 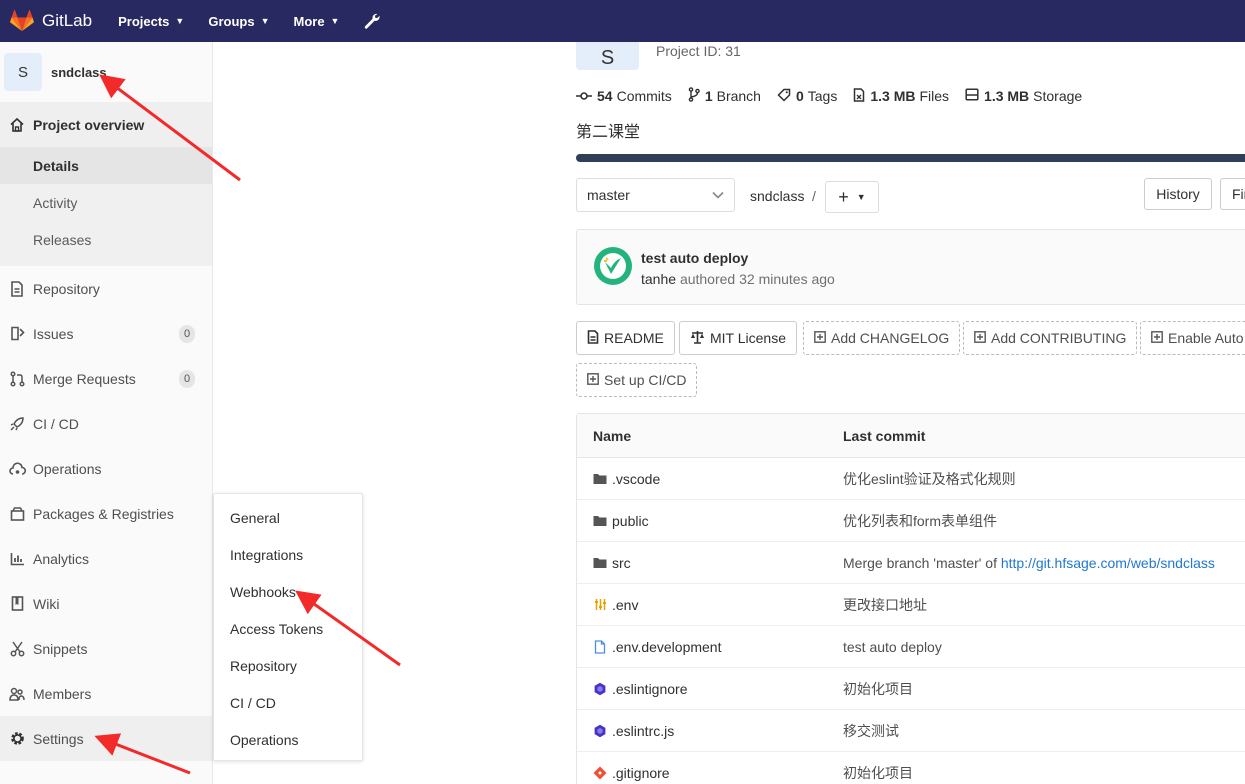 I want to click on file-name: .eslintignore, so click(x=650, y=689).